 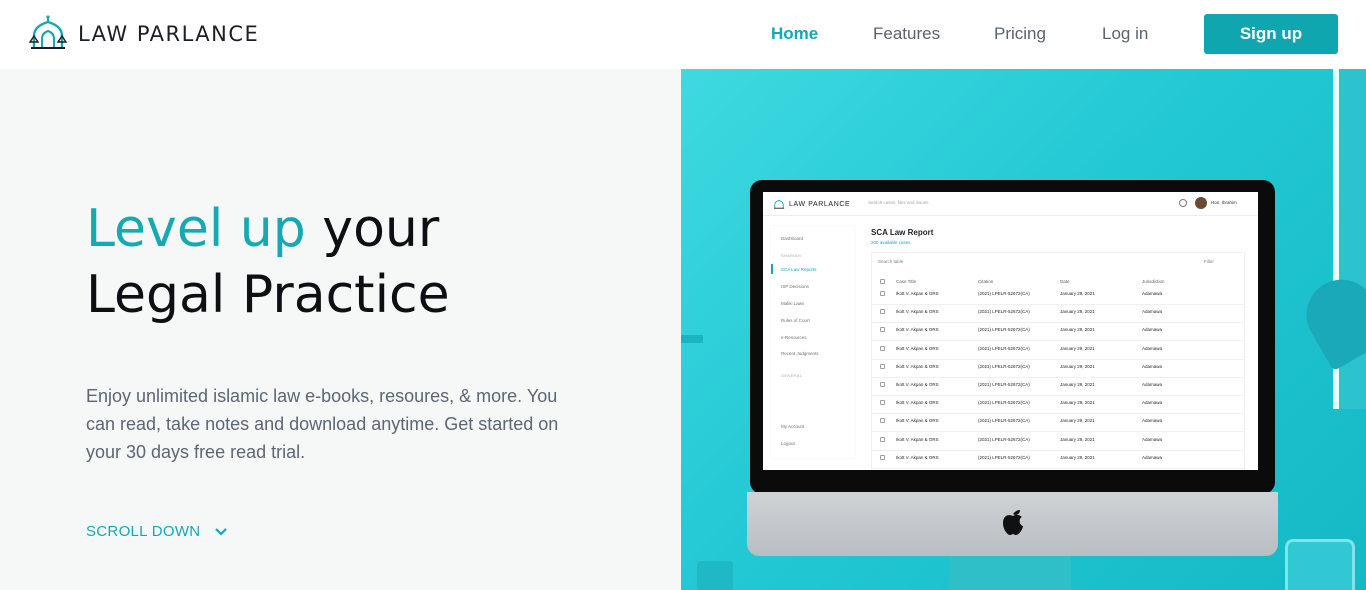 I want to click on headline-rest: your, so click(x=381, y=229).